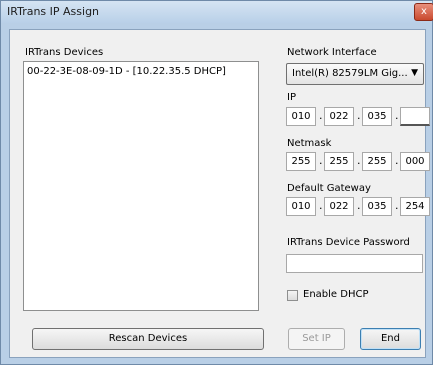 The image size is (433, 365). I want to click on devices-label: IRTrans Devices, so click(64, 52).